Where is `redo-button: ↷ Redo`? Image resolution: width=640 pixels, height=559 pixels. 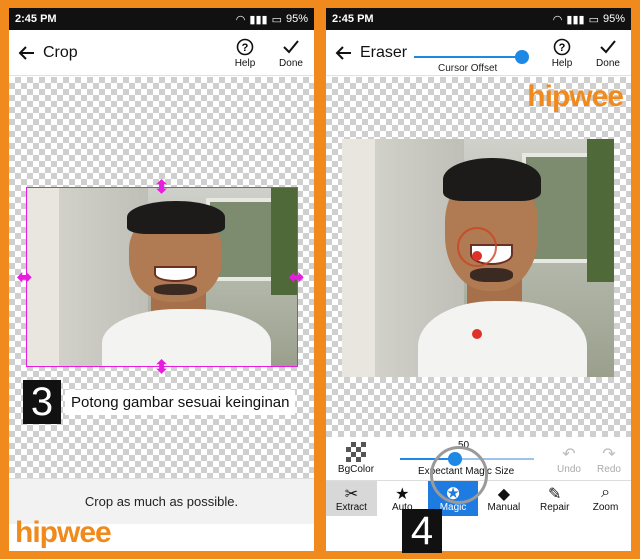
redo-button: ↷ Redo is located at coordinates (609, 459).